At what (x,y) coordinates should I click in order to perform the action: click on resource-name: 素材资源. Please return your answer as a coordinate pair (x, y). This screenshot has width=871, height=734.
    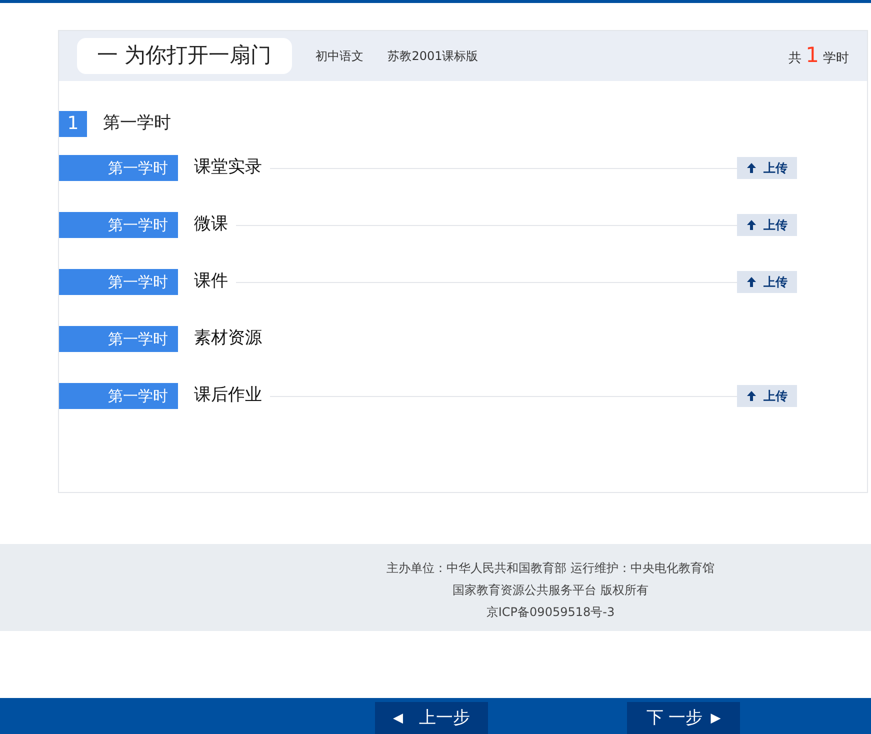
    Looking at the image, I should click on (228, 339).